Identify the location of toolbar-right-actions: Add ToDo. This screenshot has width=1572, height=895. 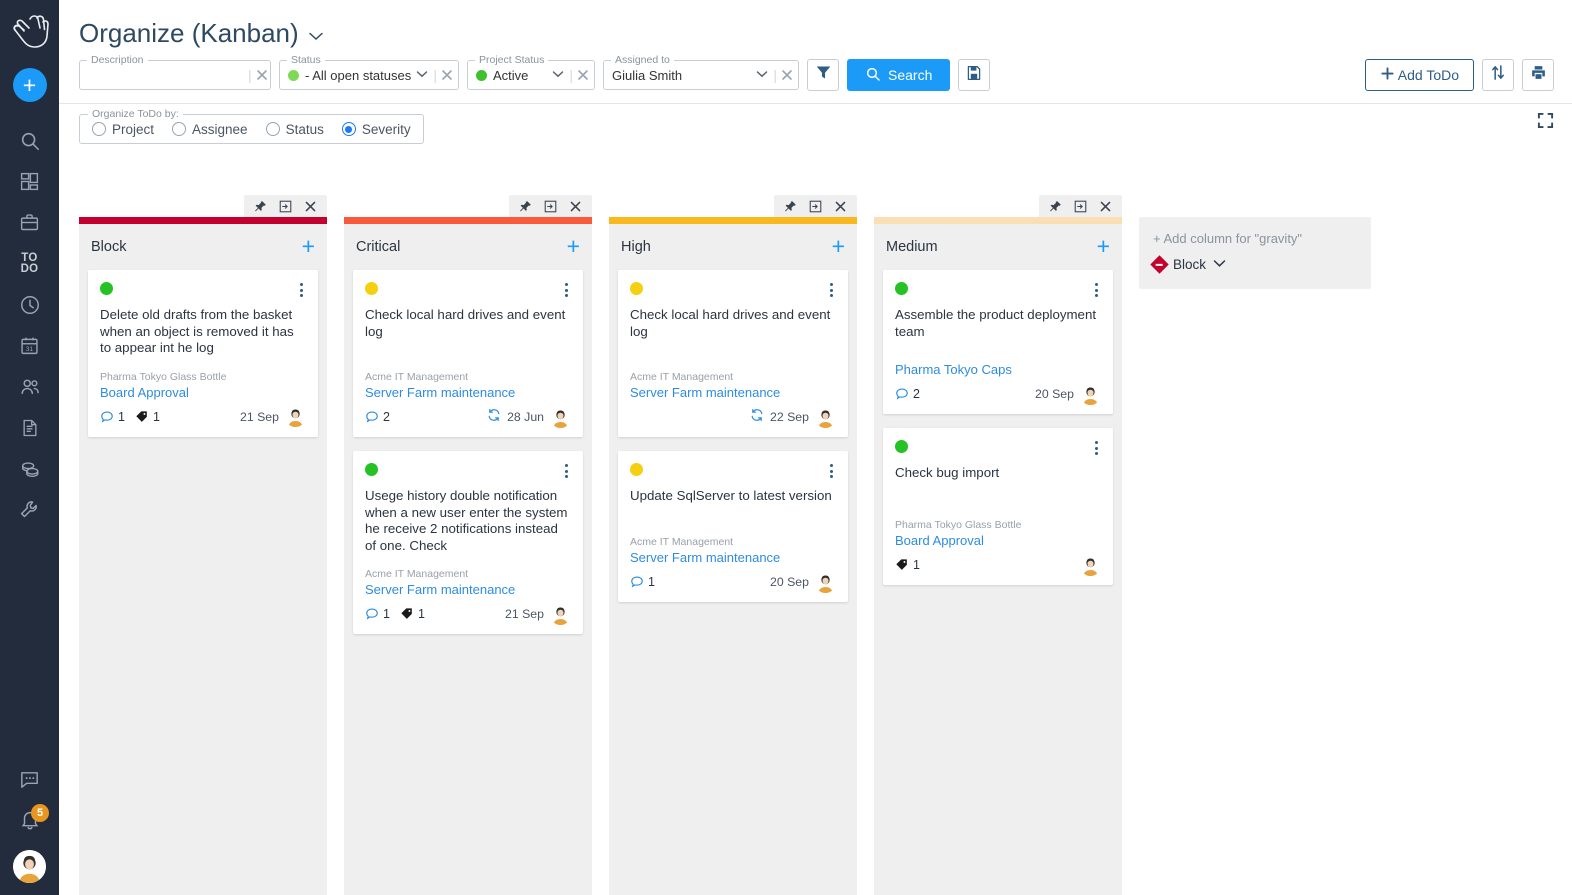
(1459, 75).